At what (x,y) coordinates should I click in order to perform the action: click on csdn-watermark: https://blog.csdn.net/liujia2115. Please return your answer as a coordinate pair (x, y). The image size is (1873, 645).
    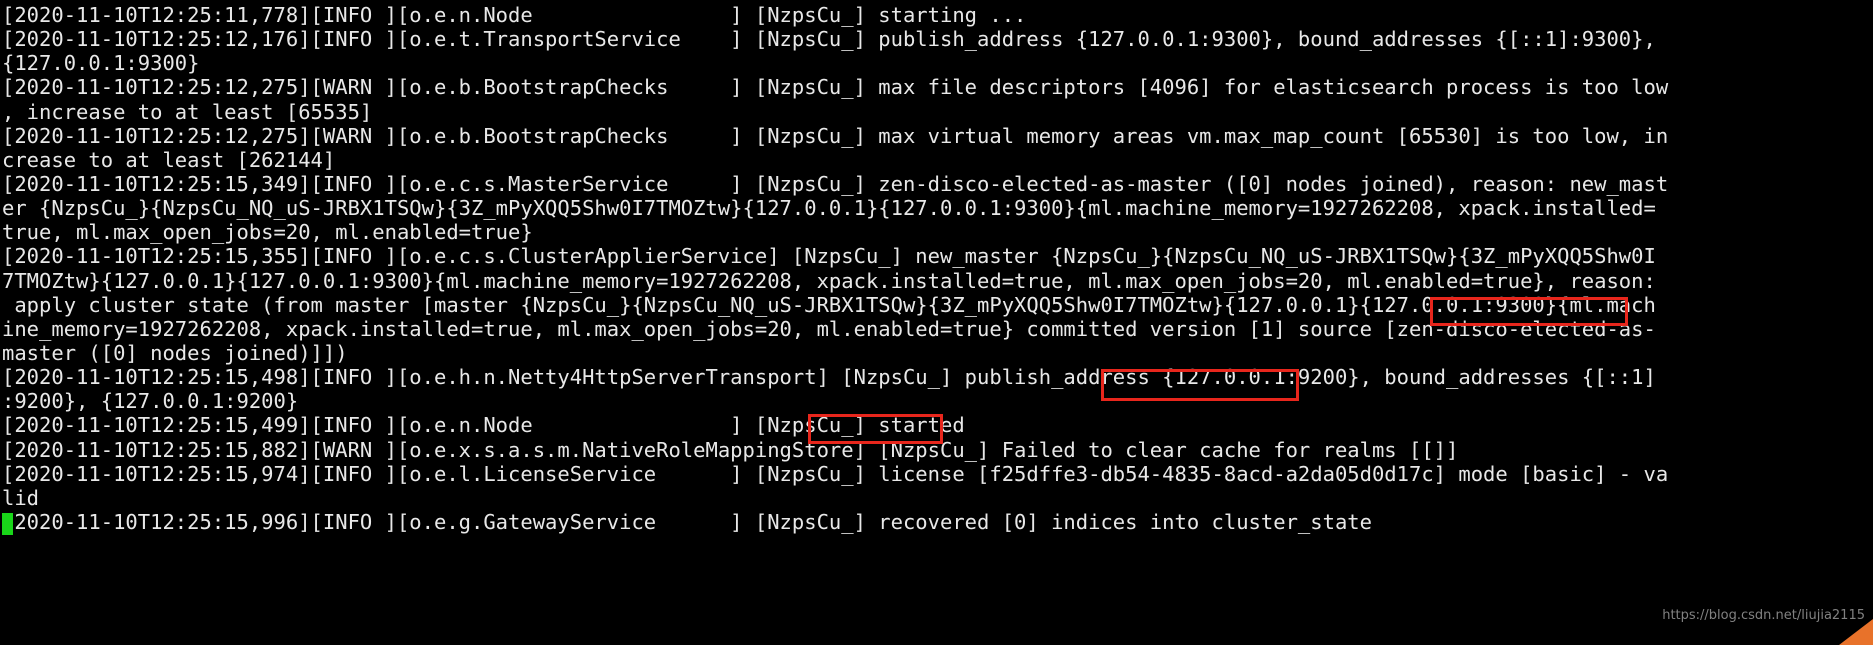
    Looking at the image, I should click on (1763, 615).